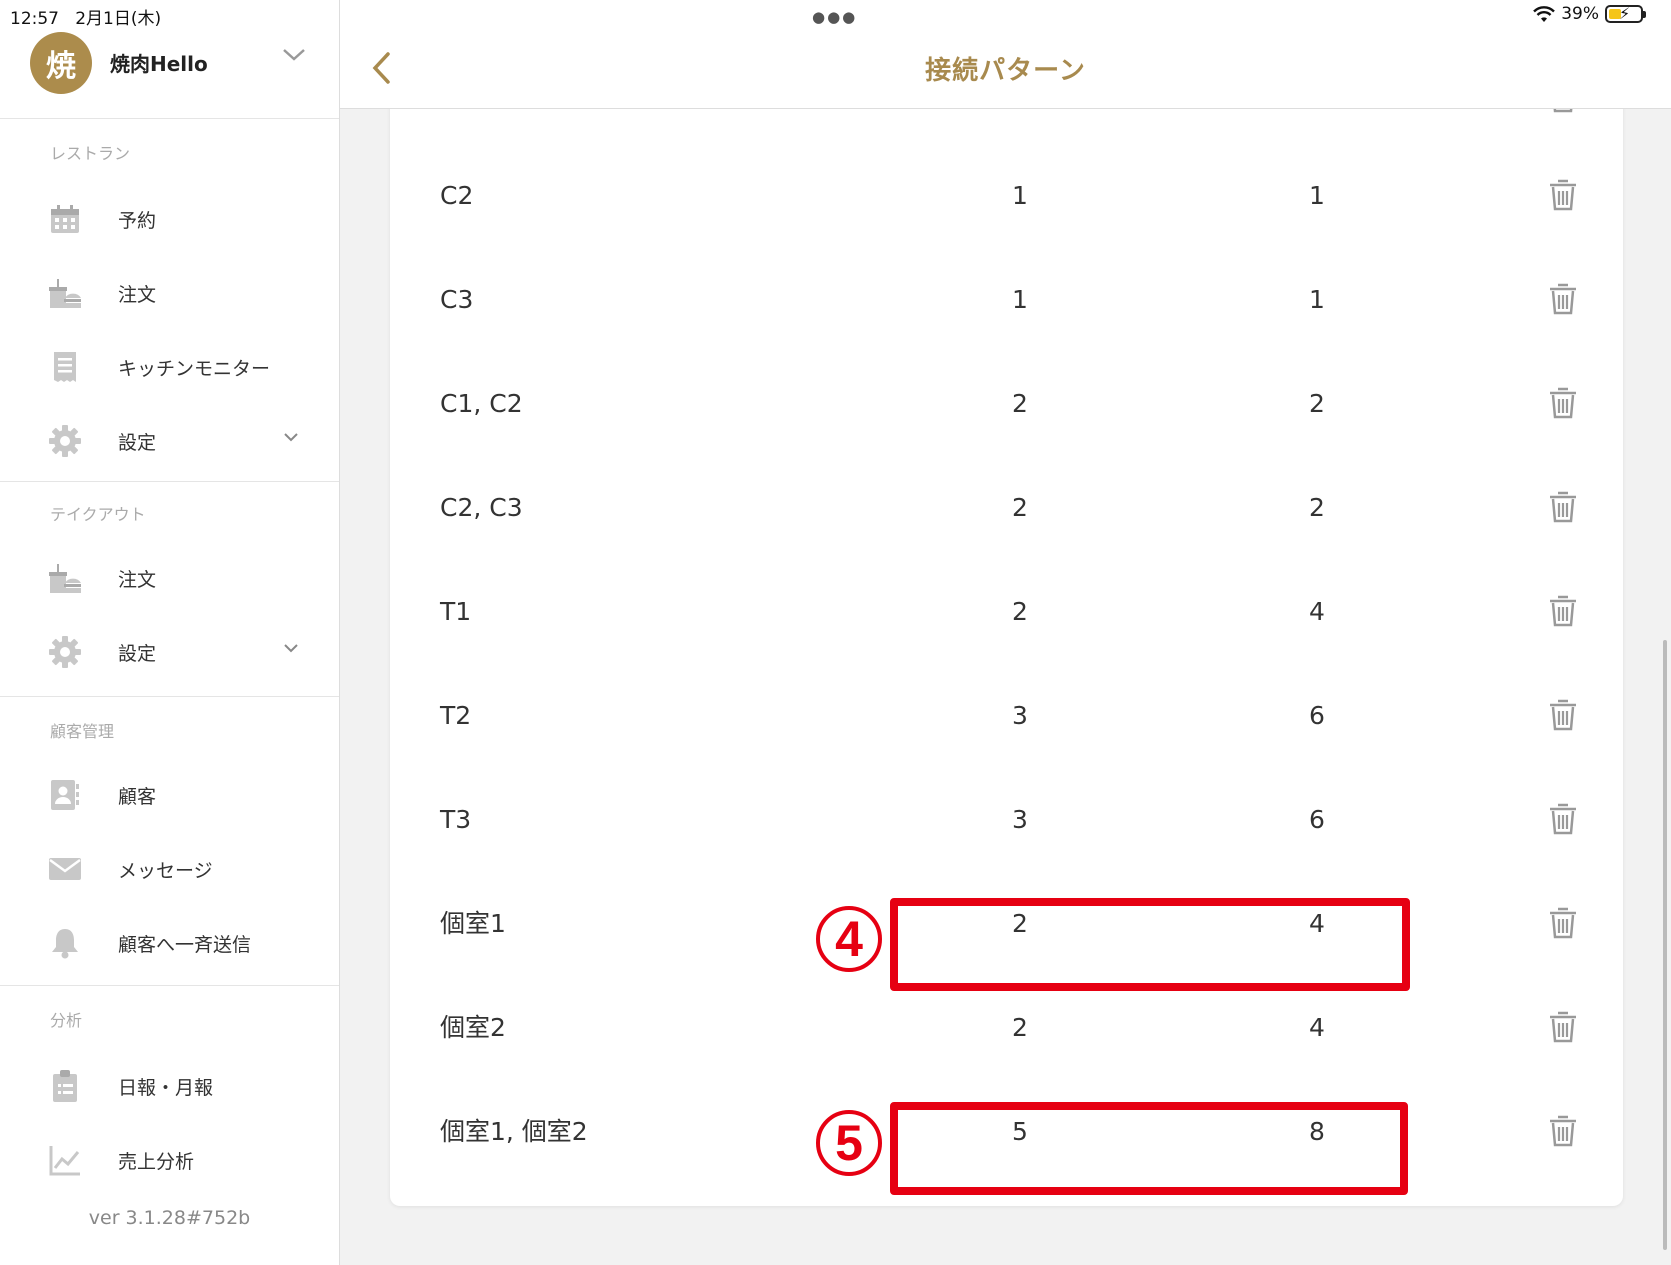 The width and height of the screenshot is (1671, 1265). Describe the element at coordinates (1665, 945) in the screenshot. I see `scrollbar` at that location.